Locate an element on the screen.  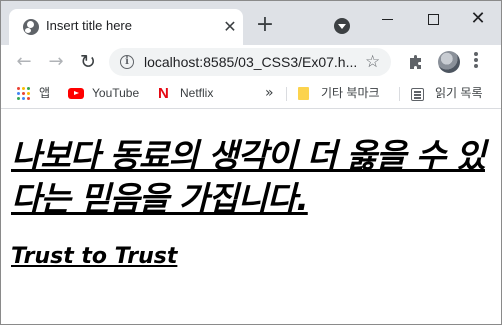
bookmark-apps: 앱 is located at coordinates (44, 93).